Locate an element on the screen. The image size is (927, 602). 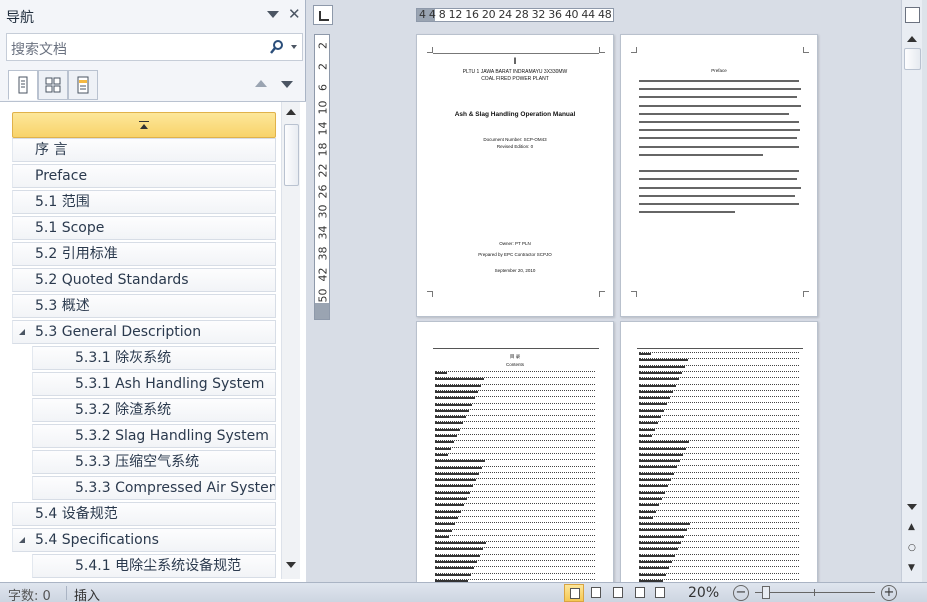
tab-selector is located at coordinates (323, 15).